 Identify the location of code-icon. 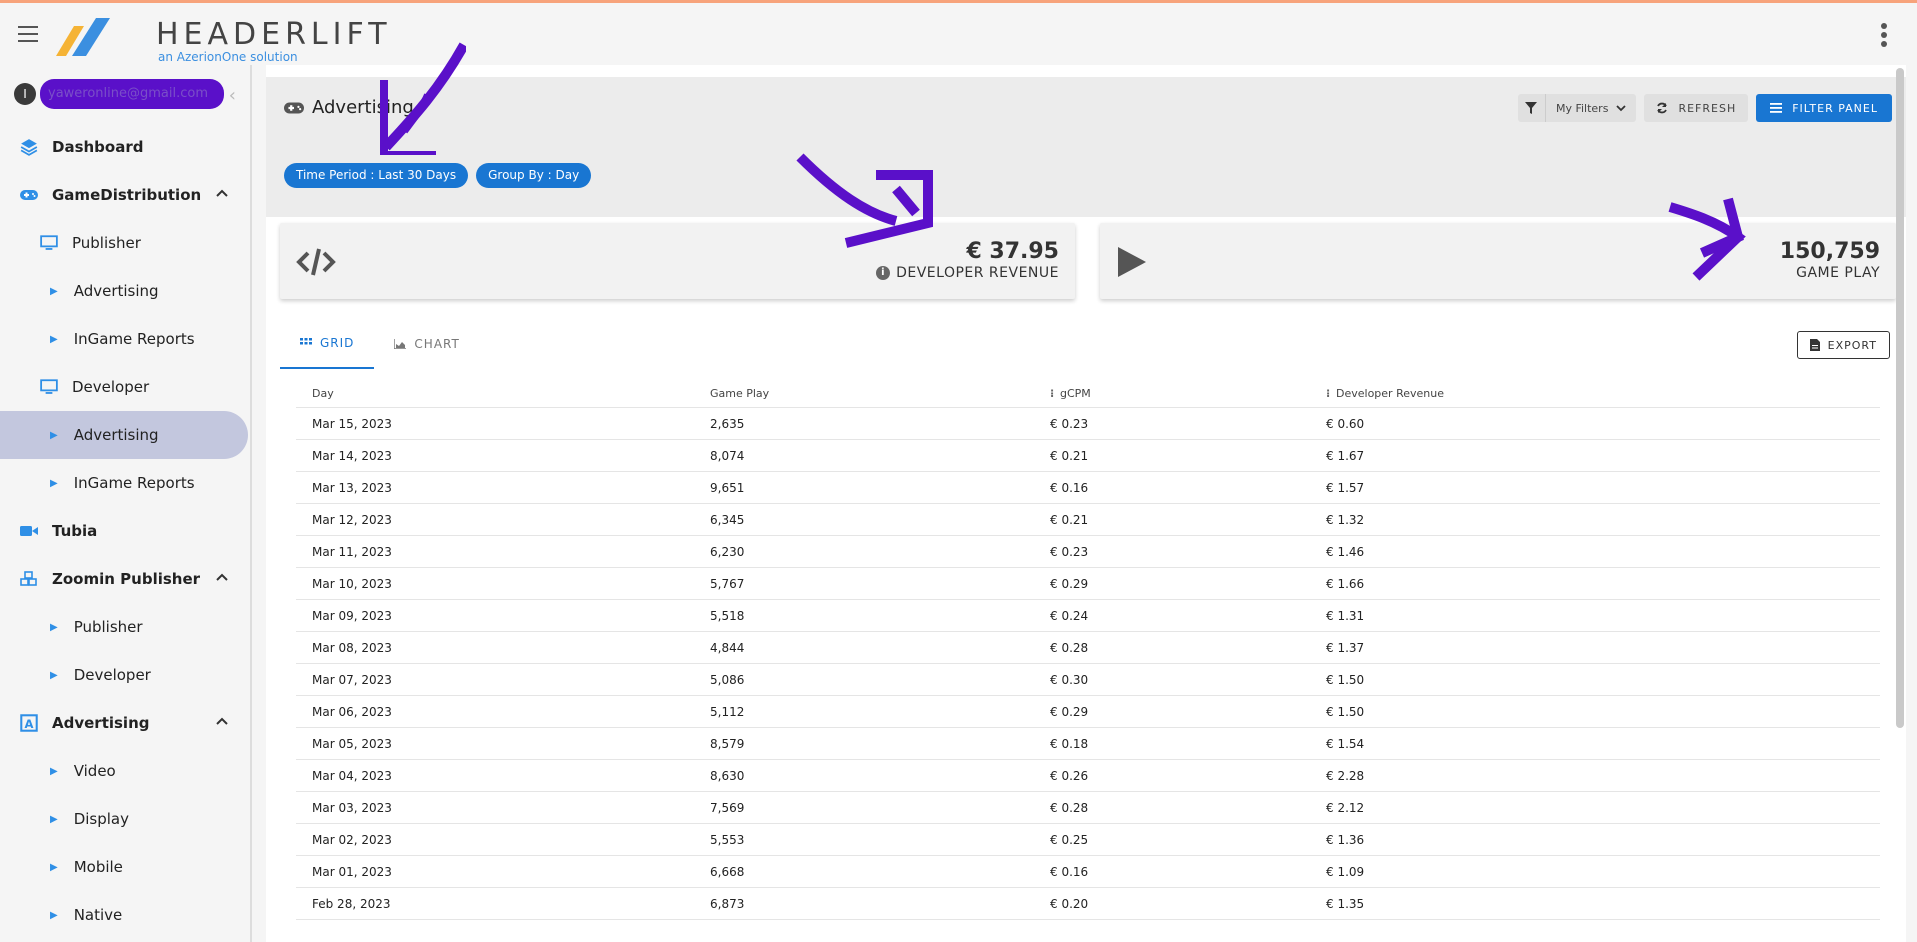
(316, 262).